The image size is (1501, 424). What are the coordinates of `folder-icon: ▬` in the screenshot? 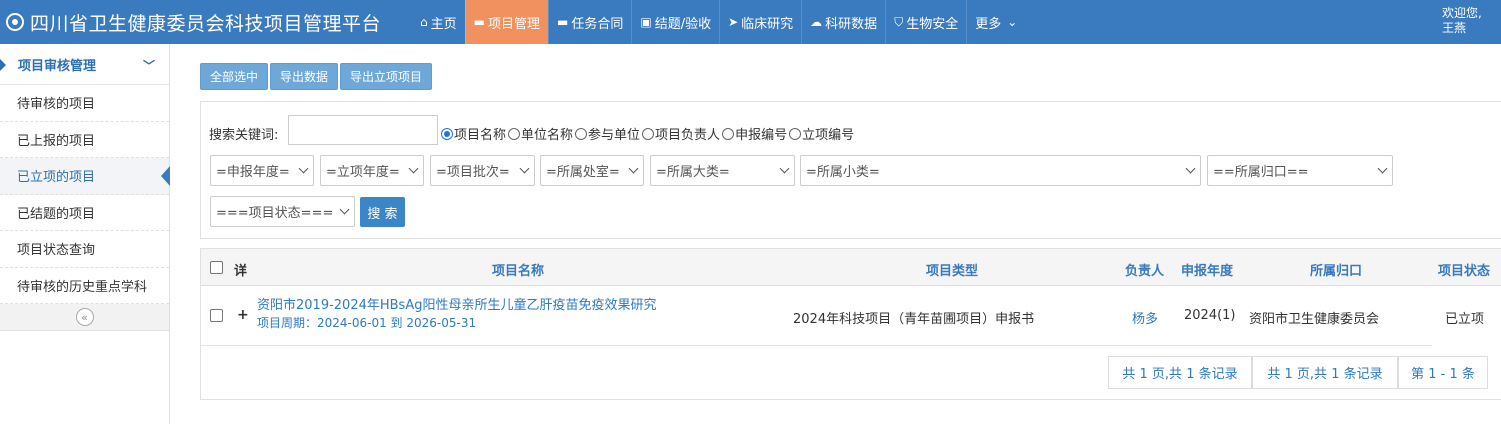 It's located at (563, 22).